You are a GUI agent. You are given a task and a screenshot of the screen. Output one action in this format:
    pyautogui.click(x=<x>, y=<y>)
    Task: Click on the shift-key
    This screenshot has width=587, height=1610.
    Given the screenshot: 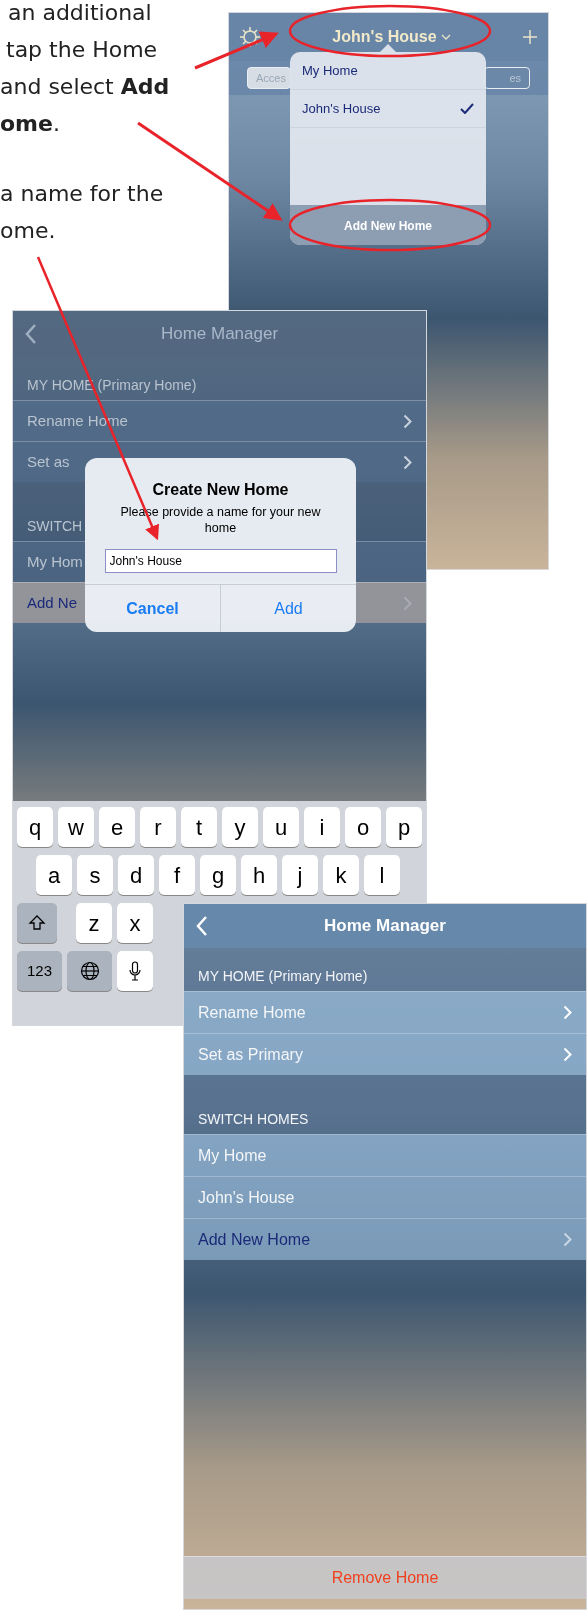 What is the action you would take?
    pyautogui.click(x=37, y=923)
    